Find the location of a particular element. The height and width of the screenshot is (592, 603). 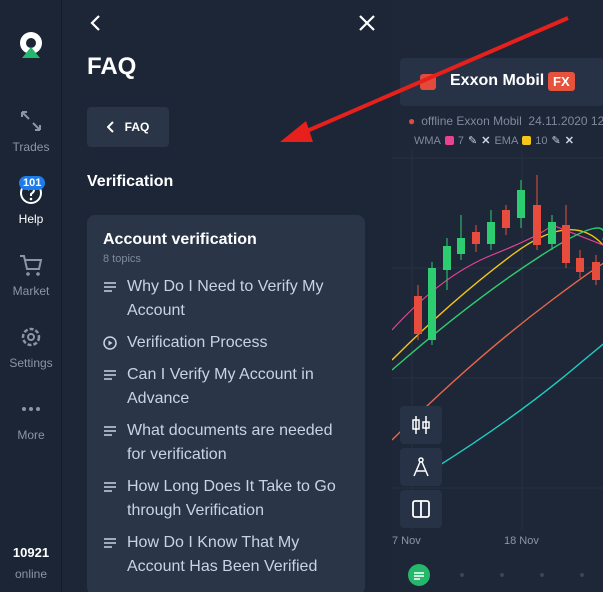

split-view-icon is located at coordinates (421, 509).